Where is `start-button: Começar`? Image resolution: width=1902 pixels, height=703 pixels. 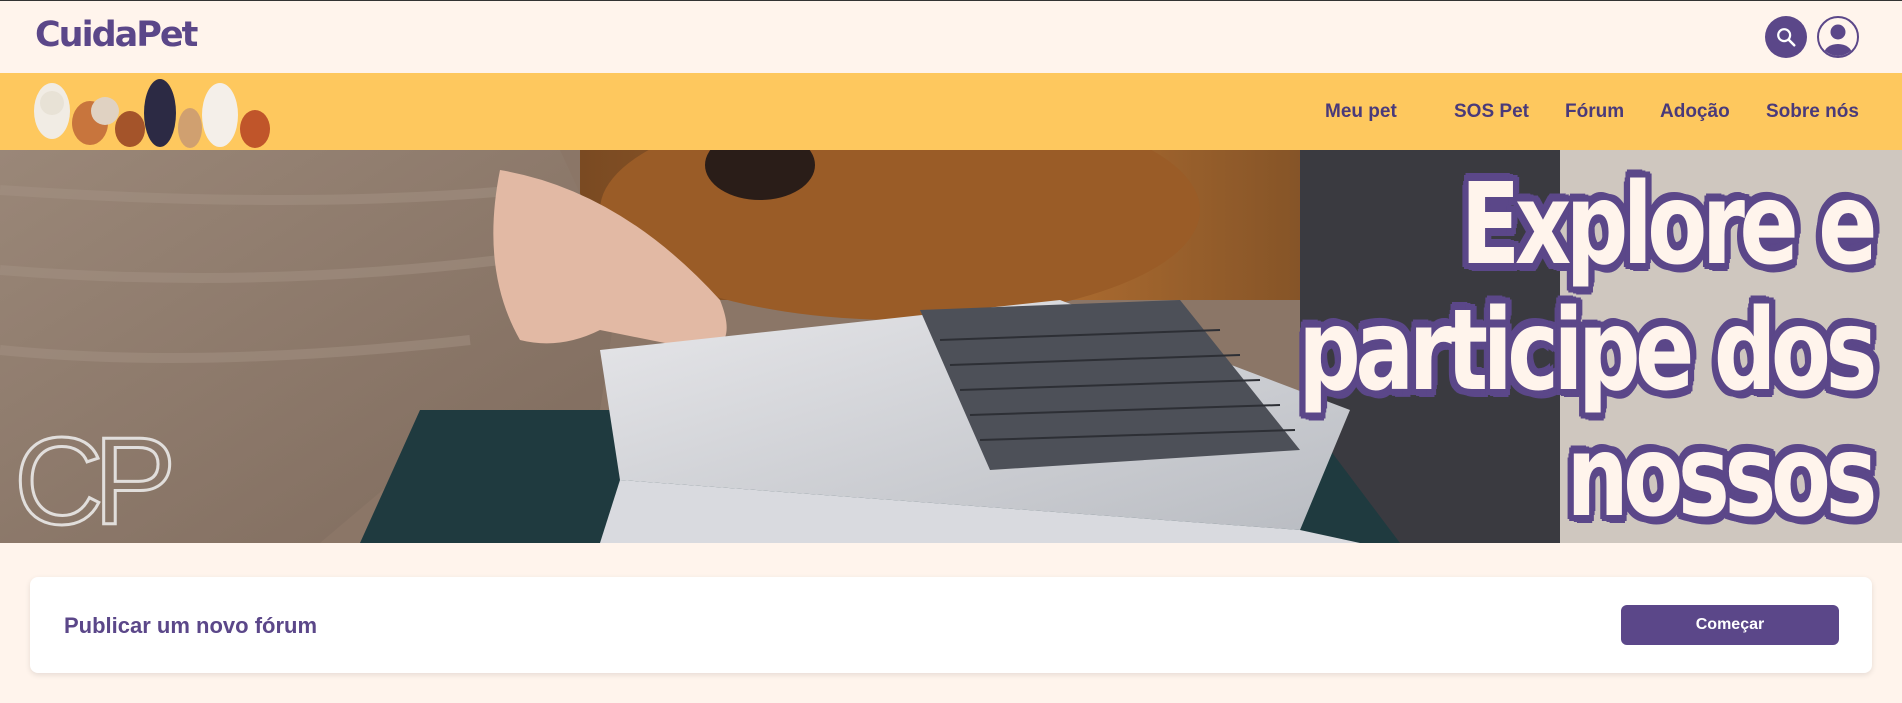
start-button: Começar is located at coordinates (1730, 625).